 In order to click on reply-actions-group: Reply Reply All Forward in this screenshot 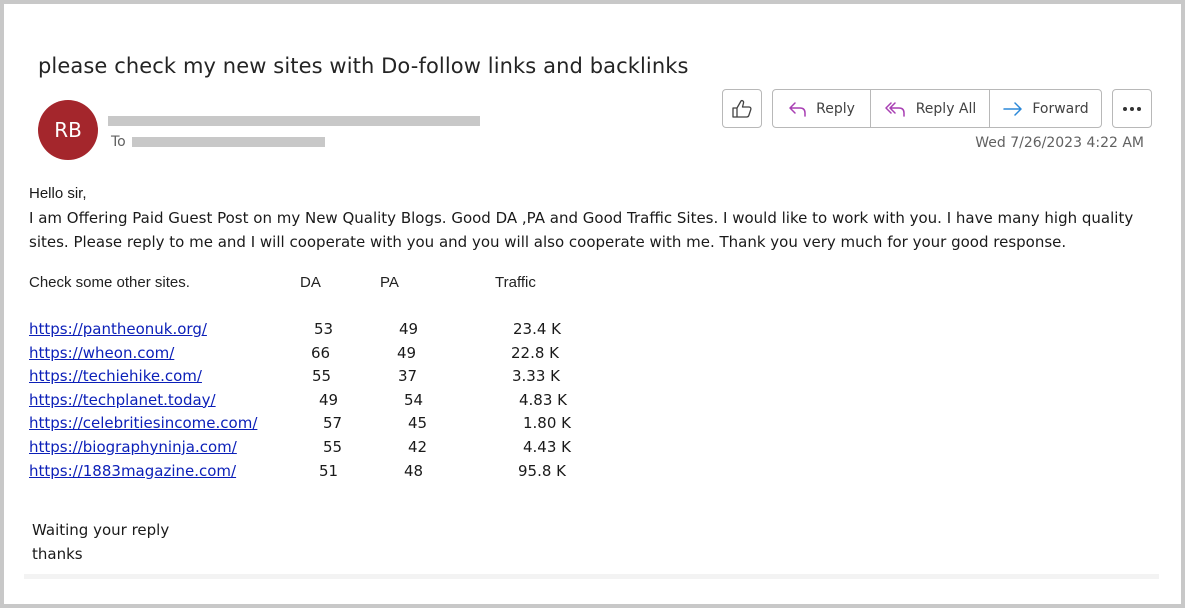, I will do `click(937, 108)`.